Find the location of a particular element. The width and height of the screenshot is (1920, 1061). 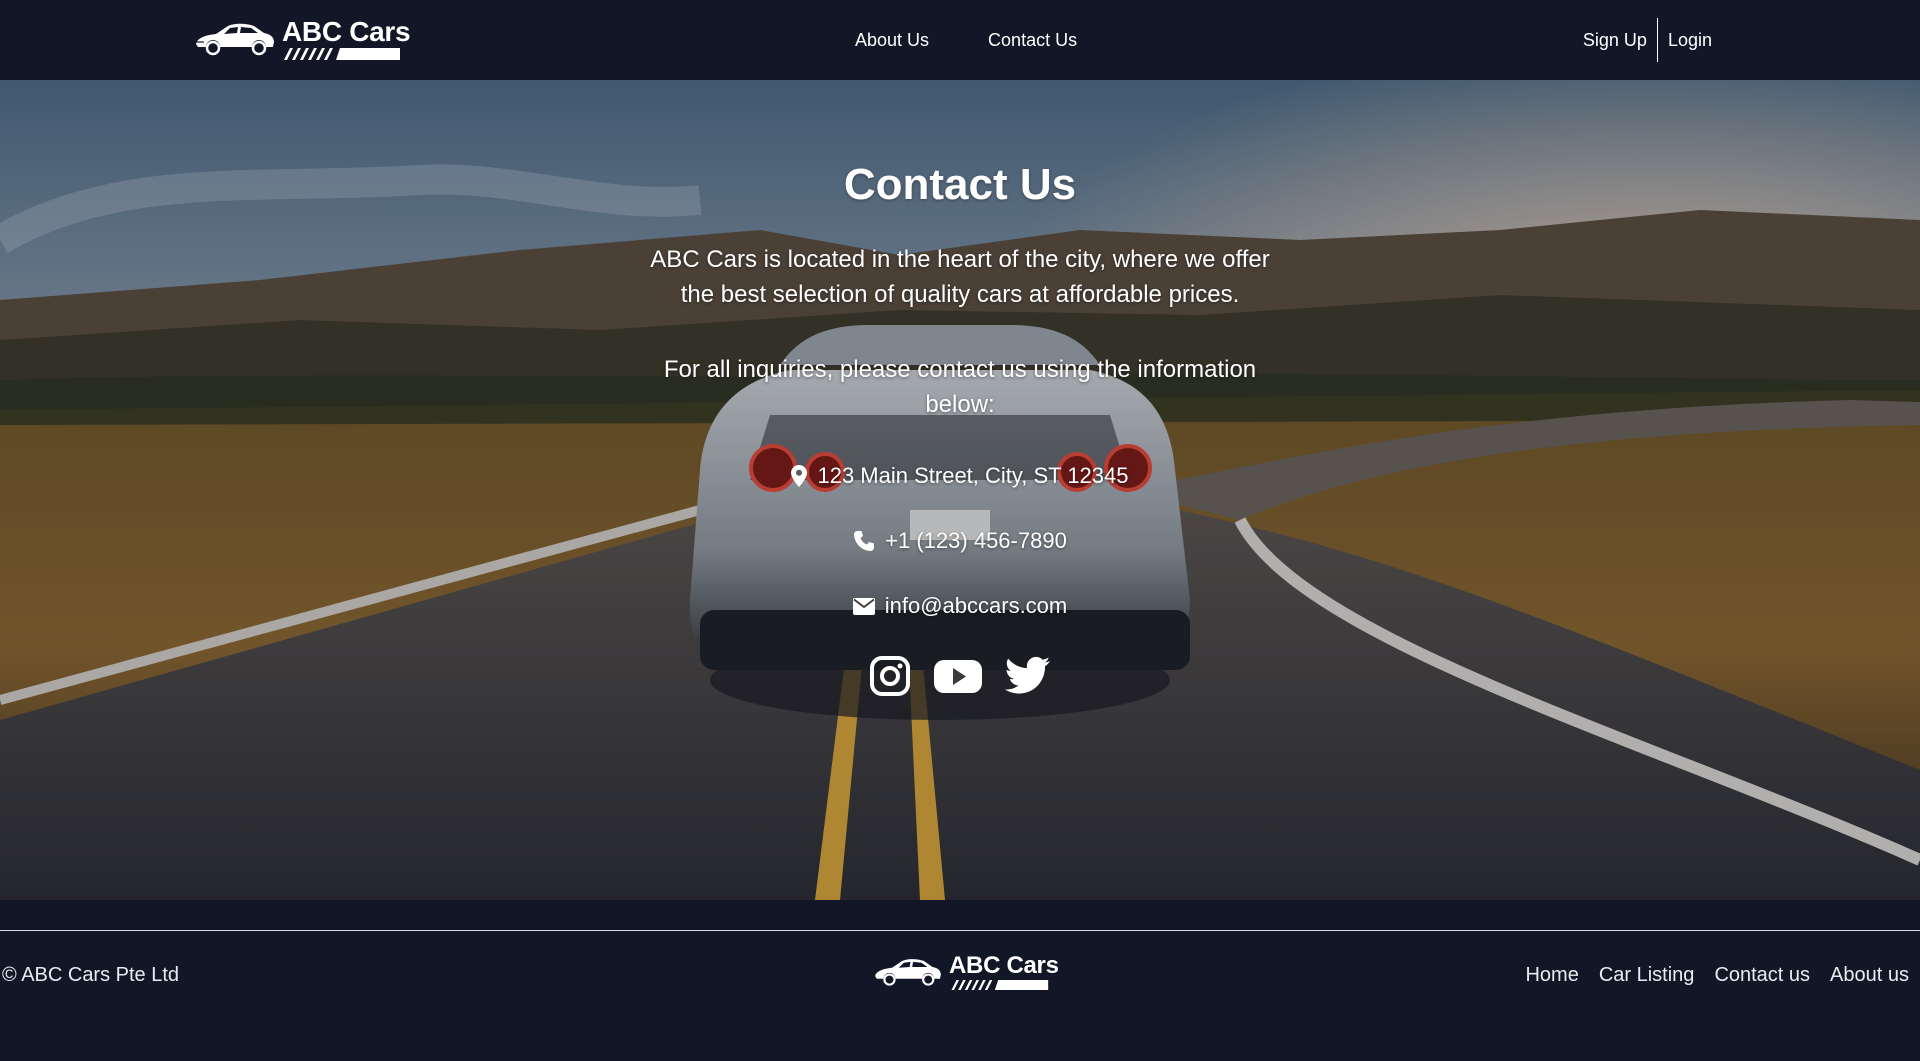

footer-divider is located at coordinates (960, 930).